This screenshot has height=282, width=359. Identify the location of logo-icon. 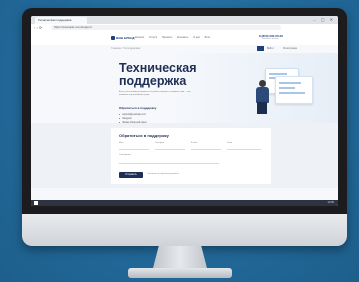
(113, 38).